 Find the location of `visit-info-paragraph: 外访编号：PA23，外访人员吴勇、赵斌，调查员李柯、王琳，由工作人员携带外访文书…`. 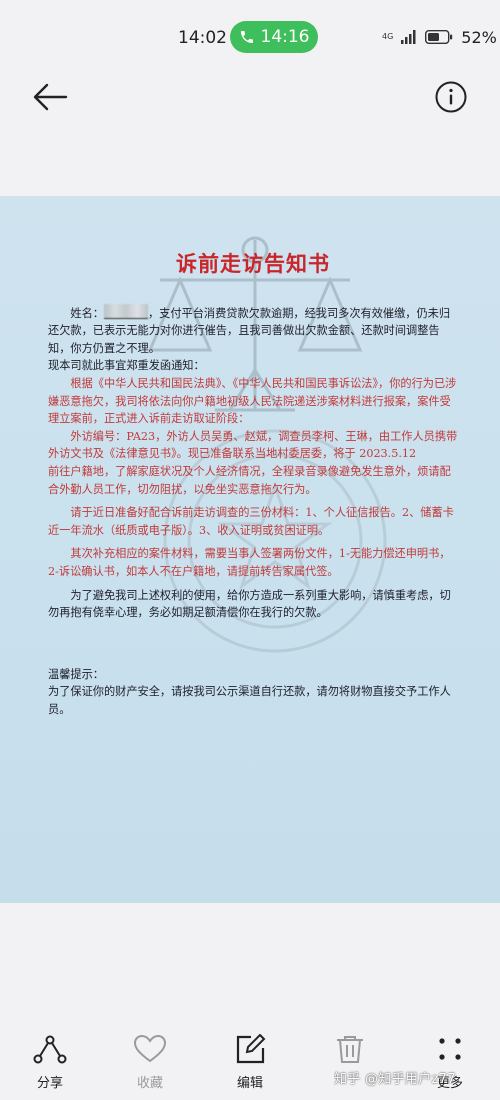

visit-info-paragraph: 外访编号：PA23，外访人员吴勇、赵斌，调查员李柯、王琳，由工作人员携带外访文书… is located at coordinates (253, 462).